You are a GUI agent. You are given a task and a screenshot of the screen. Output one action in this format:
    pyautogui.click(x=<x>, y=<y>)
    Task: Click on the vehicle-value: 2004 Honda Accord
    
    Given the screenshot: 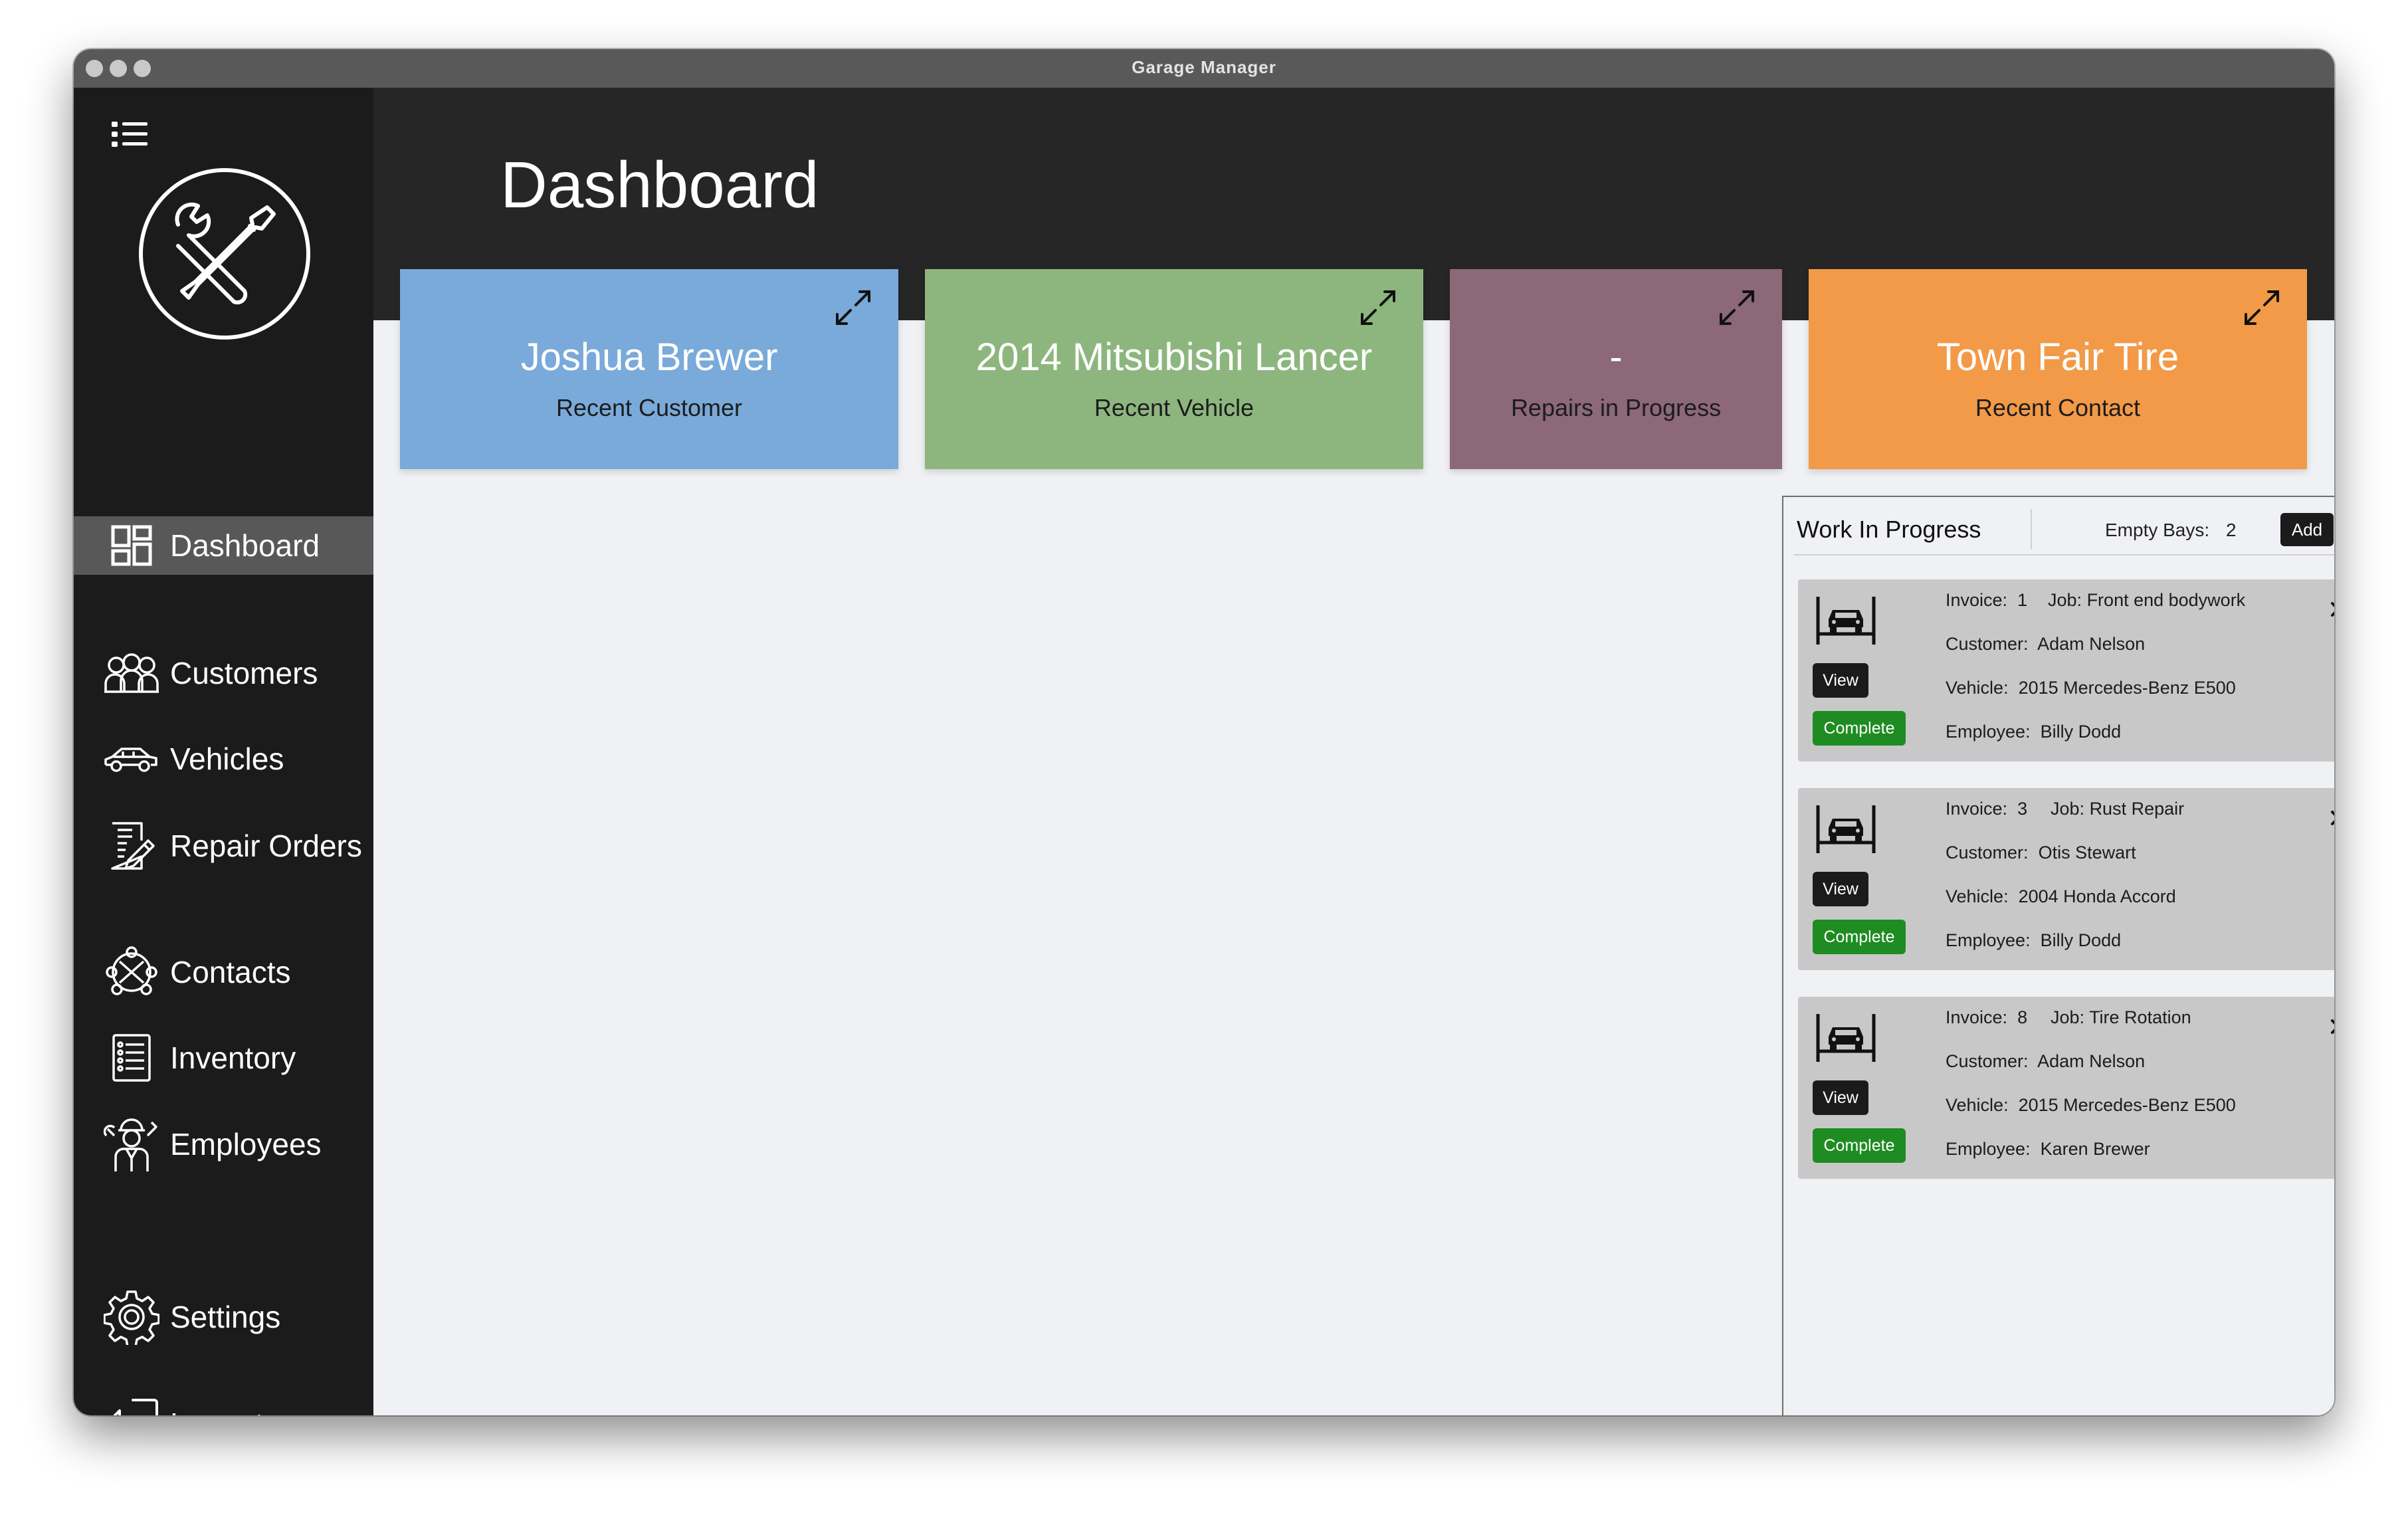 What is the action you would take?
    pyautogui.click(x=2097, y=896)
    